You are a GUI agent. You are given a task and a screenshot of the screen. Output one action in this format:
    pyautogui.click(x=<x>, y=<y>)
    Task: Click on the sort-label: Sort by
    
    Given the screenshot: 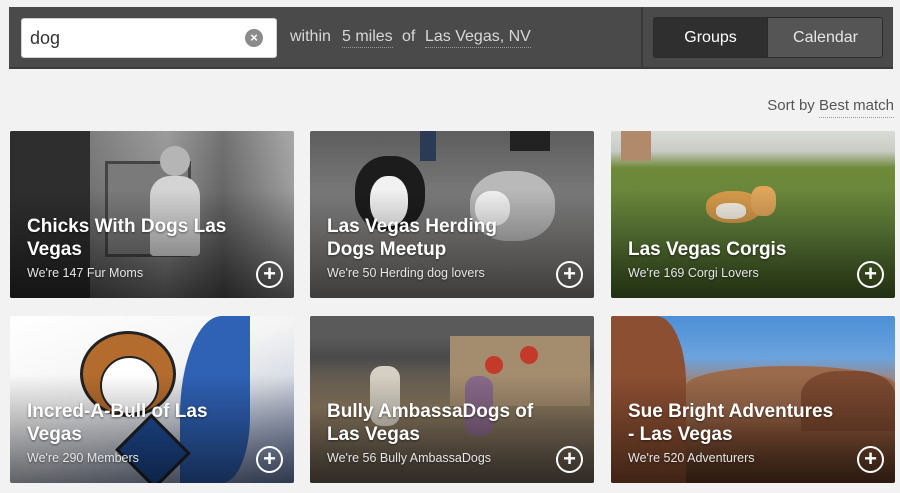 What is the action you would take?
    pyautogui.click(x=791, y=105)
    